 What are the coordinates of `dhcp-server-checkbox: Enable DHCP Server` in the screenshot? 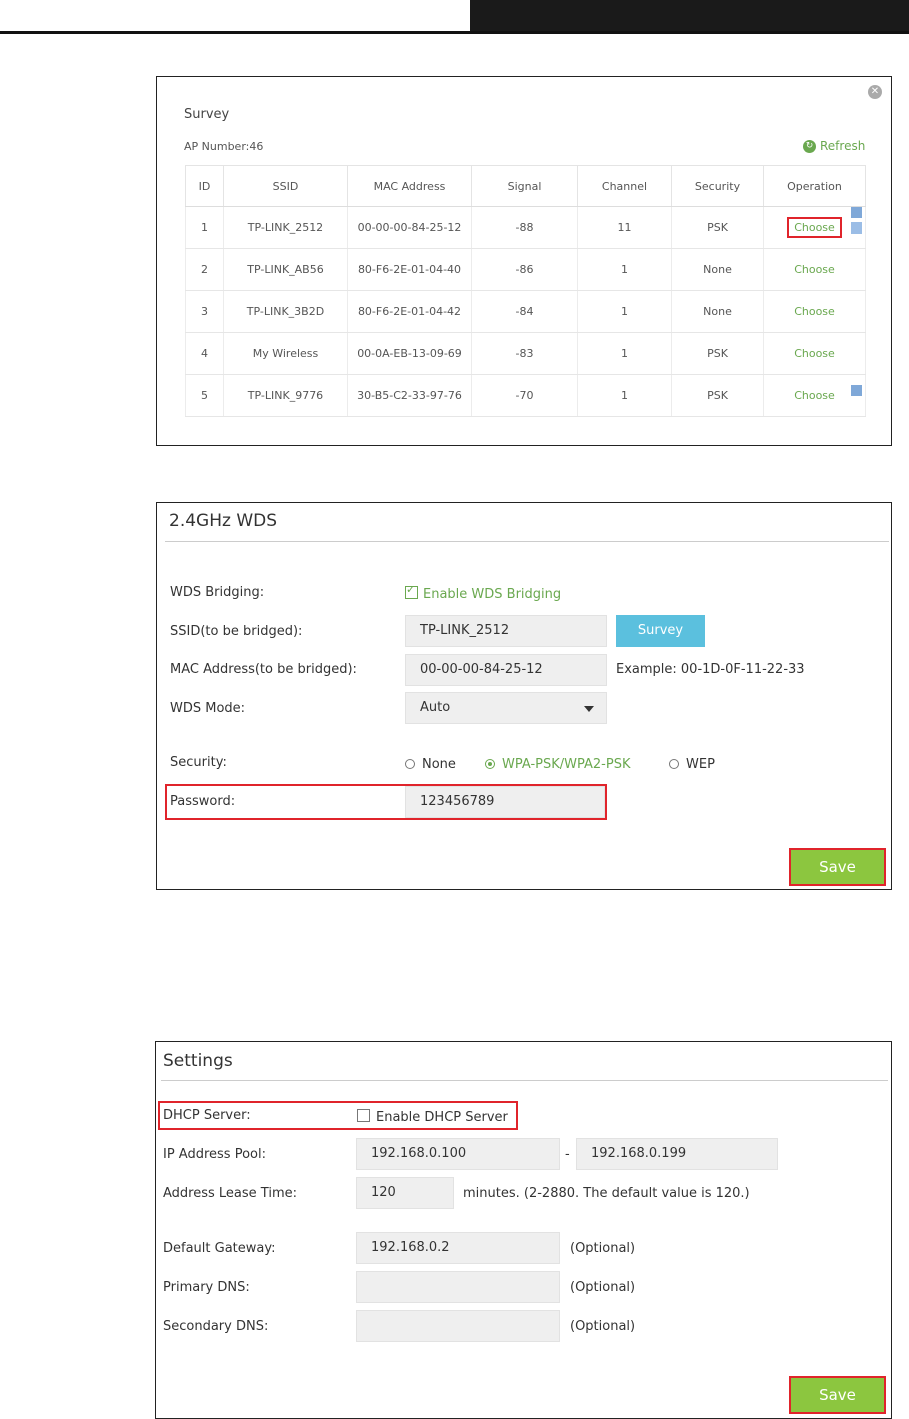 It's located at (432, 1116).